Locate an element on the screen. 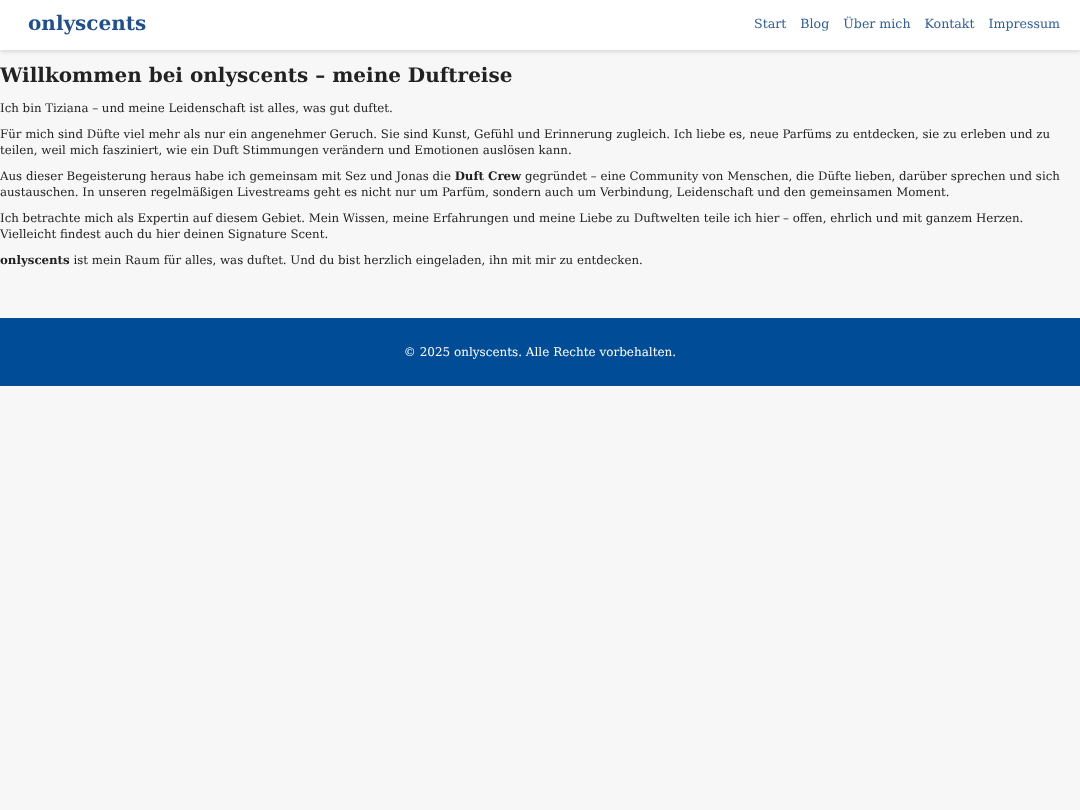 Image resolution: width=1080 pixels, height=810 pixels. site-logo: onlyscents is located at coordinates (87, 25).